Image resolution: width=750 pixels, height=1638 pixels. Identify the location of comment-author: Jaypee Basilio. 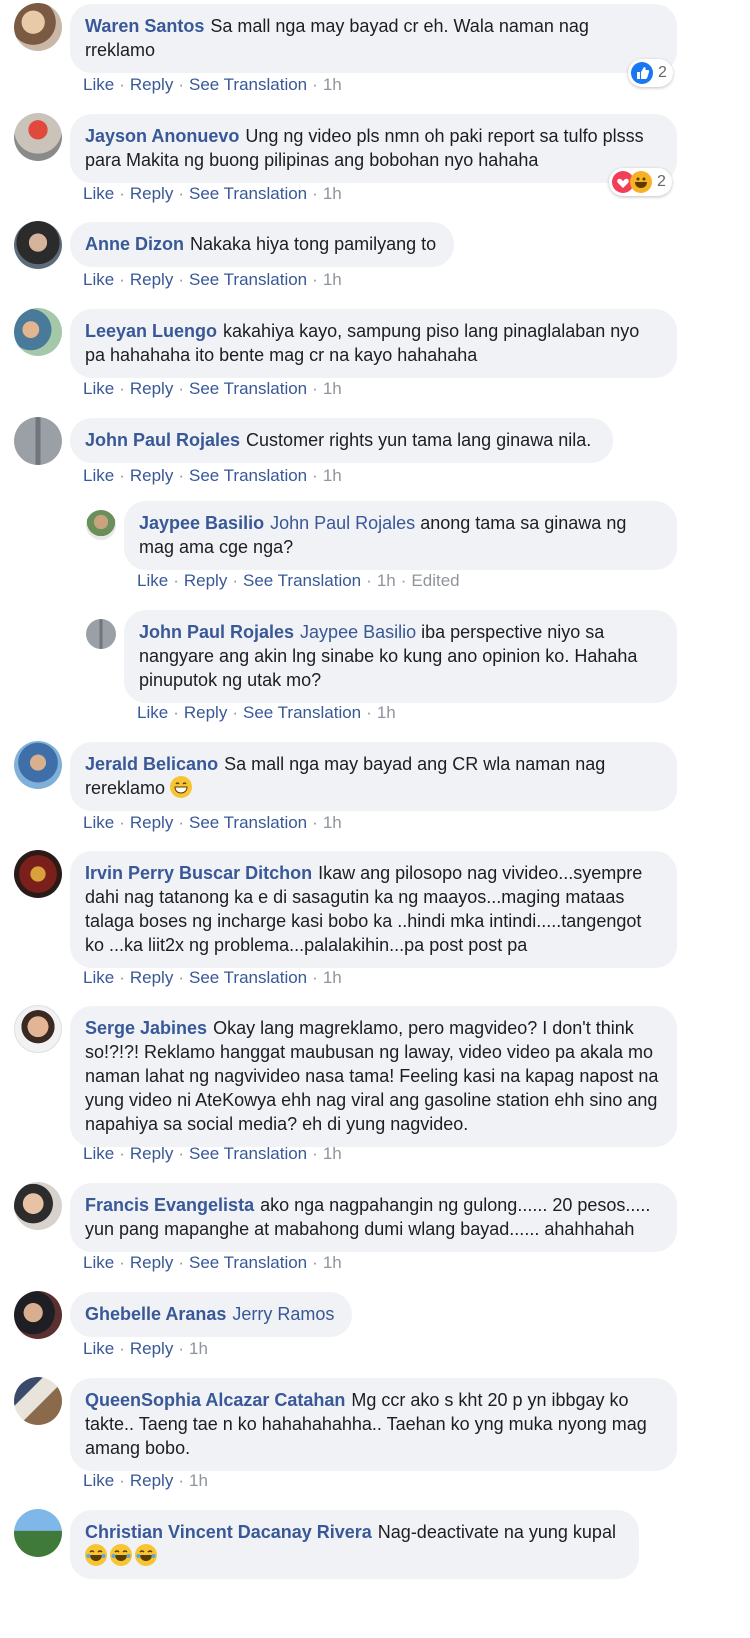
(201, 523).